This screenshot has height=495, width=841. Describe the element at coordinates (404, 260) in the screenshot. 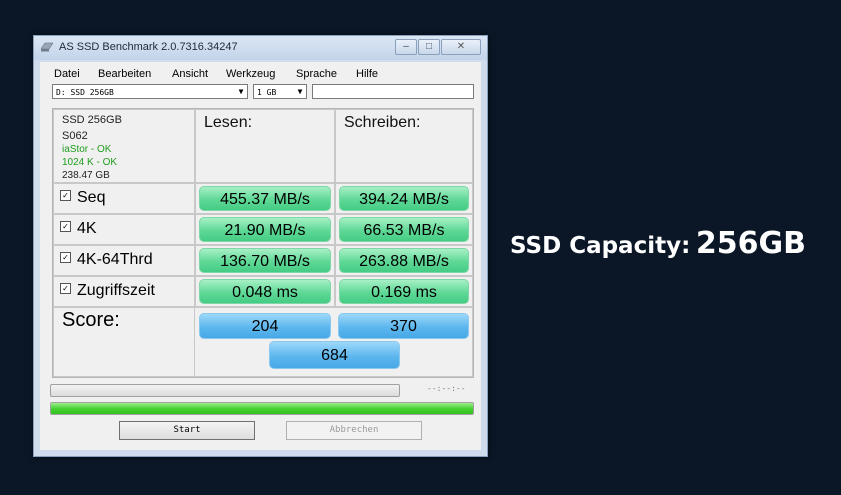

I see `4k-64thrd-write-result: 263.88 MB/s` at that location.